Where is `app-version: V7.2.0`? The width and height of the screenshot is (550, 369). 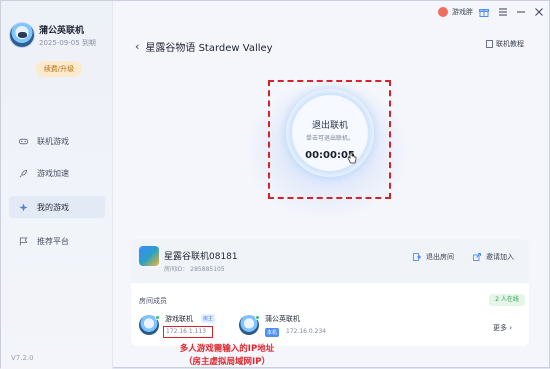 app-version: V7.2.0 is located at coordinates (22, 358).